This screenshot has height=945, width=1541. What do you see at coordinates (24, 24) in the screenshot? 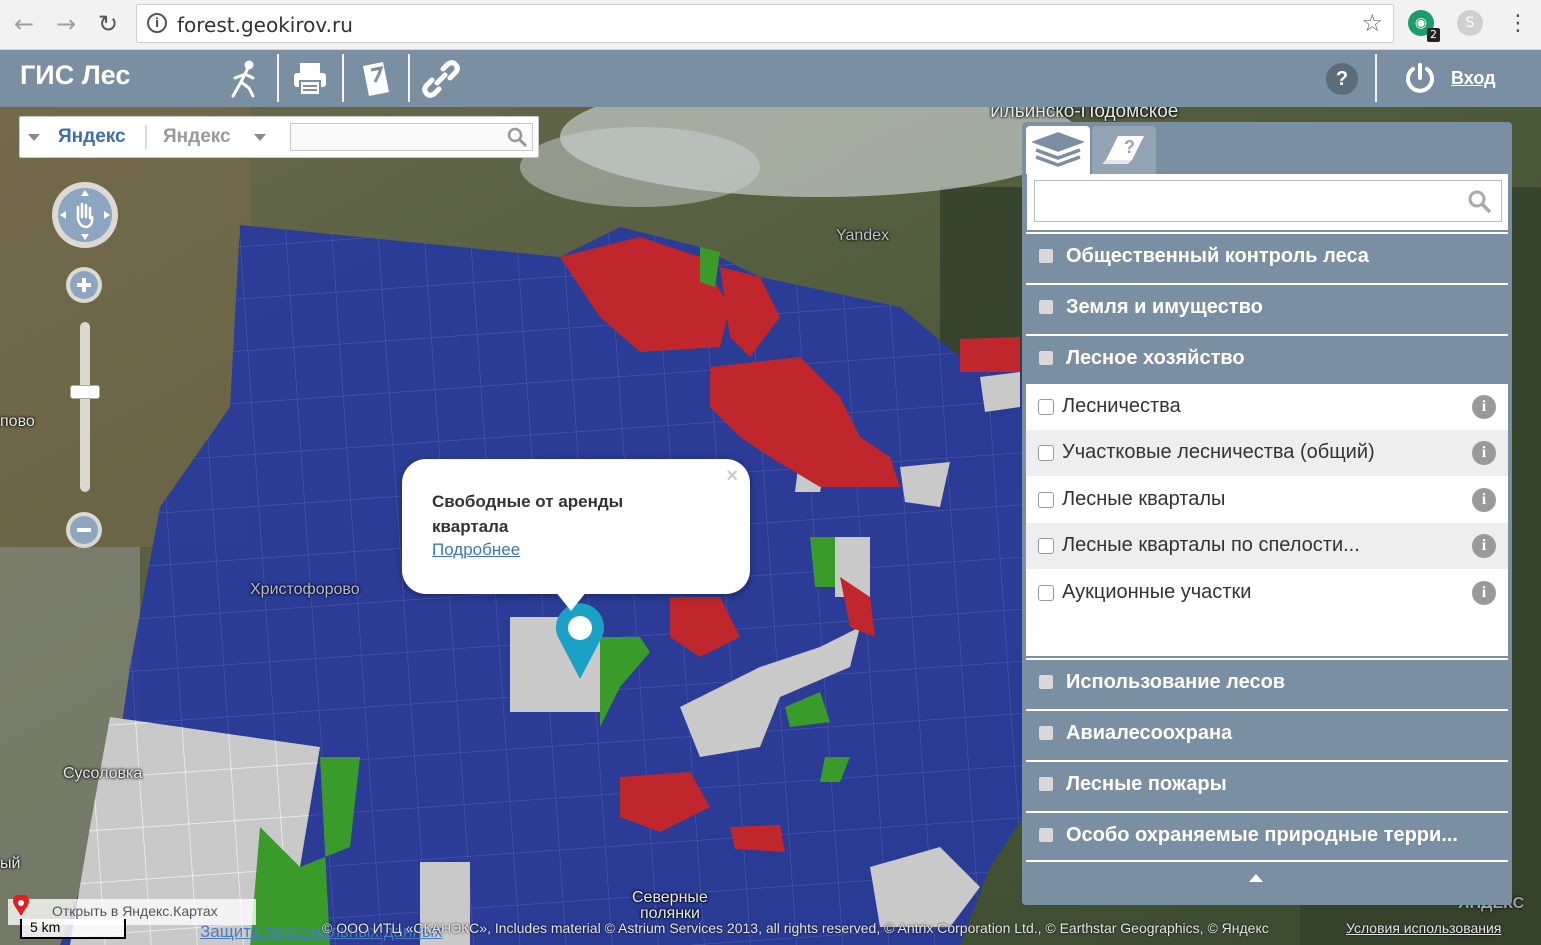
I see `back-arrow-icon: ←` at bounding box center [24, 24].